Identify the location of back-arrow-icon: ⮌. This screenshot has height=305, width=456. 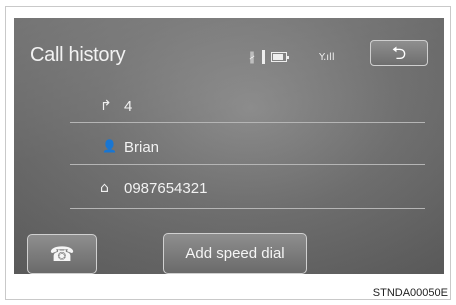
(399, 53).